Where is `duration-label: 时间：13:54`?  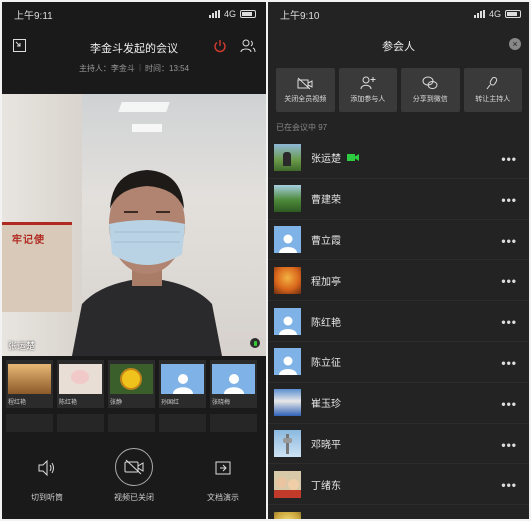 duration-label: 时间：13:54 is located at coordinates (167, 68).